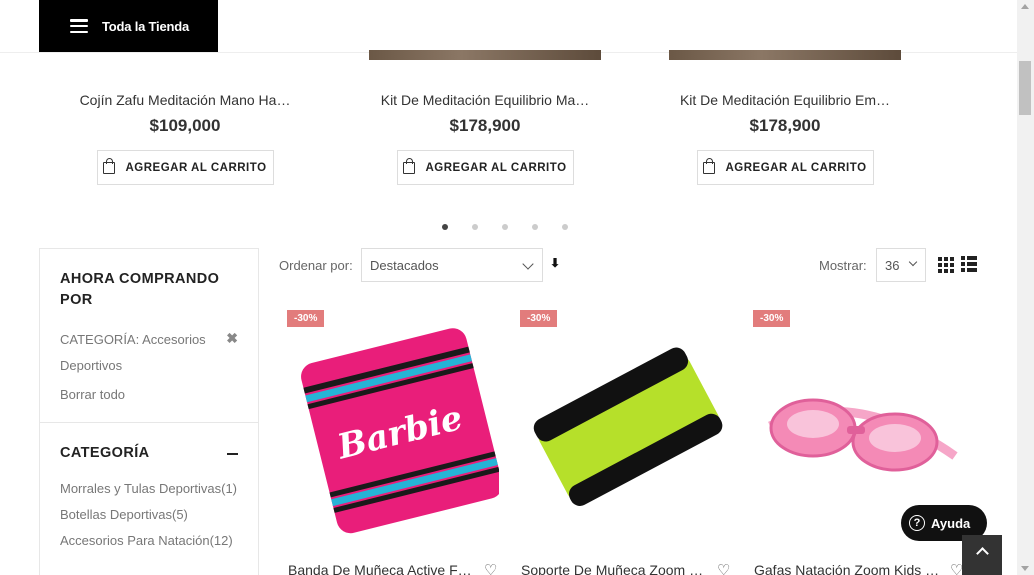 The width and height of the screenshot is (1034, 575). What do you see at coordinates (1025, 568) in the screenshot?
I see `scroll-down-arrow-icon` at bounding box center [1025, 568].